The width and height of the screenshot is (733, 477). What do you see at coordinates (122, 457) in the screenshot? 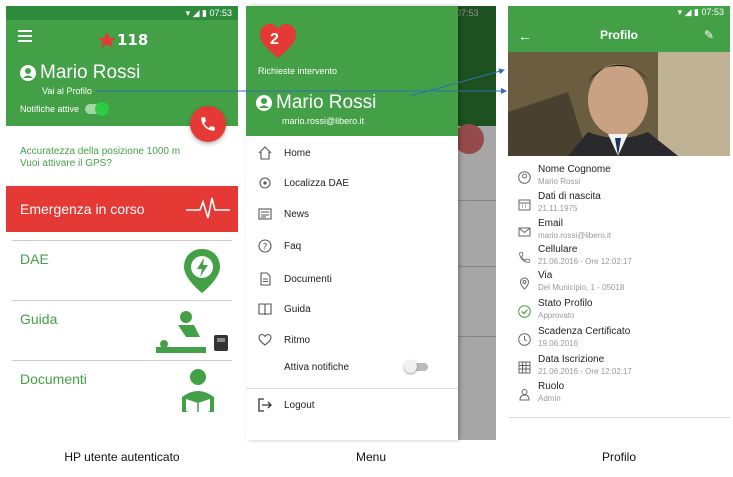
I see `caption-home: HP utente autenticato` at bounding box center [122, 457].